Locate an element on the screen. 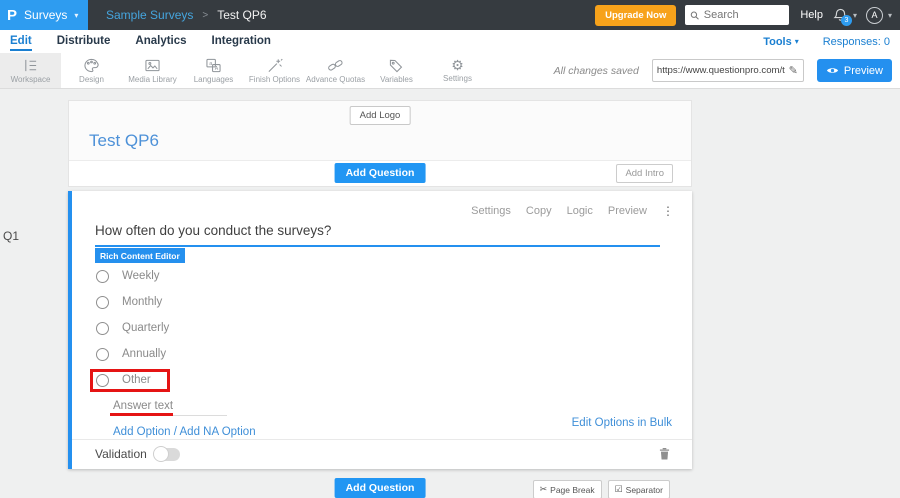 This screenshot has height=498, width=900. upgrade-now-button: Upgrade Now is located at coordinates (636, 15).